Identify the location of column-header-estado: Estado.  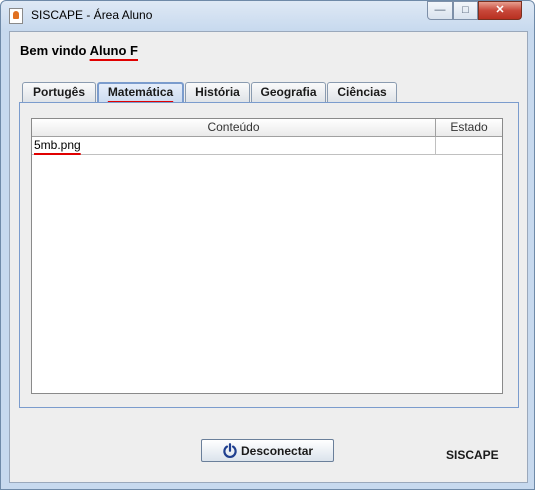
(469, 128).